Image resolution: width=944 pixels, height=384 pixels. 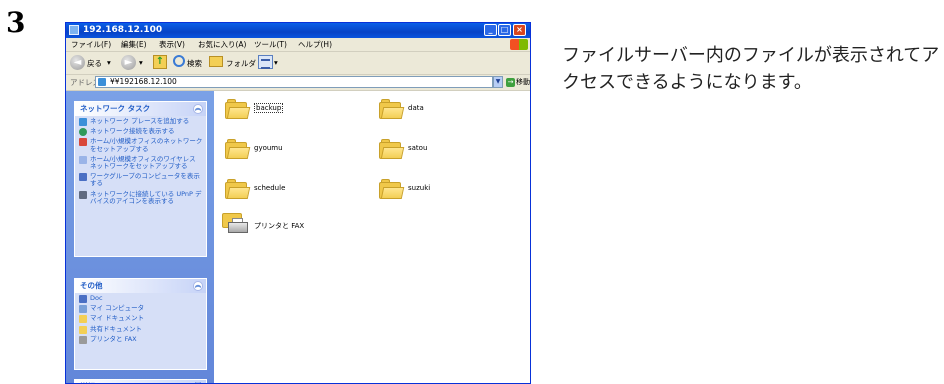 I want to click on folder-label: schedule, so click(x=270, y=188).